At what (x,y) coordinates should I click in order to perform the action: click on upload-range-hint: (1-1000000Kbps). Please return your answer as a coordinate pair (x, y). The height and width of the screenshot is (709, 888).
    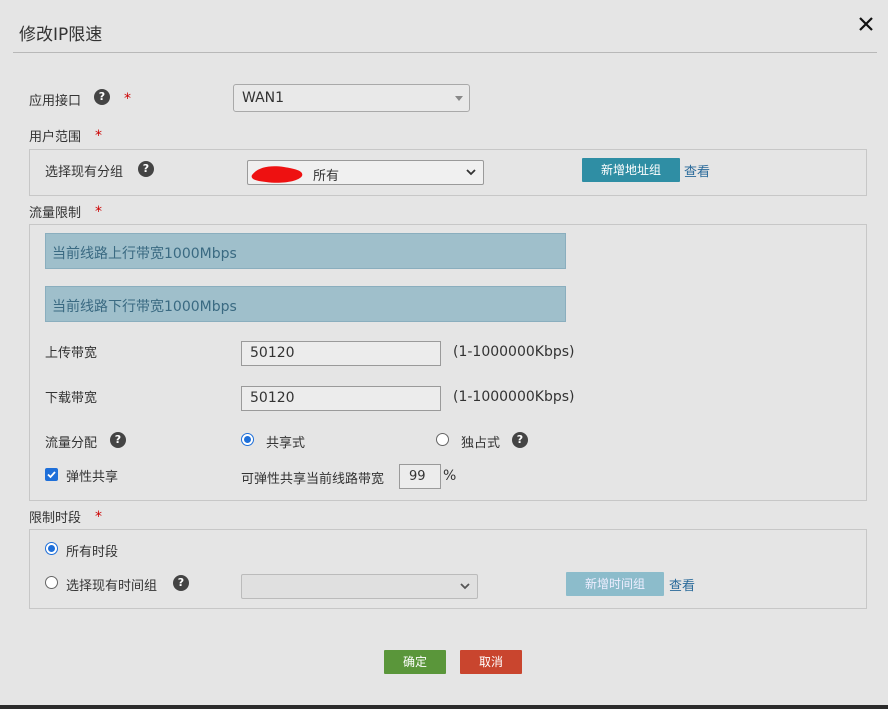
    Looking at the image, I should click on (514, 352).